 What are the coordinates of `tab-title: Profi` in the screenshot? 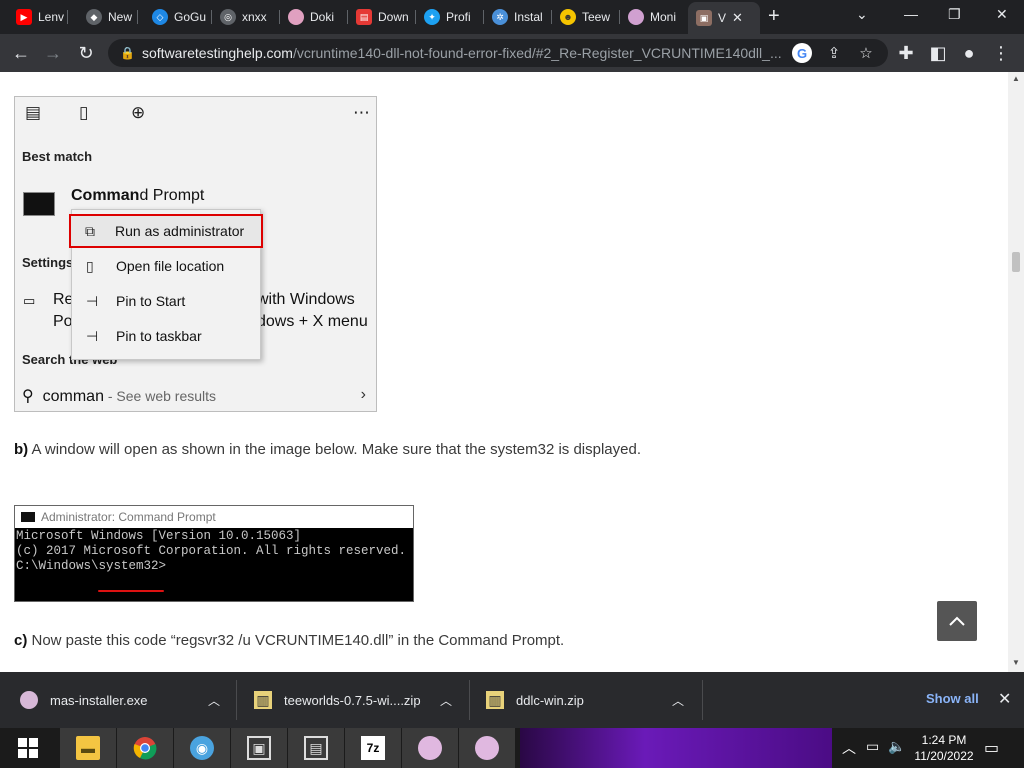 It's located at (458, 17).